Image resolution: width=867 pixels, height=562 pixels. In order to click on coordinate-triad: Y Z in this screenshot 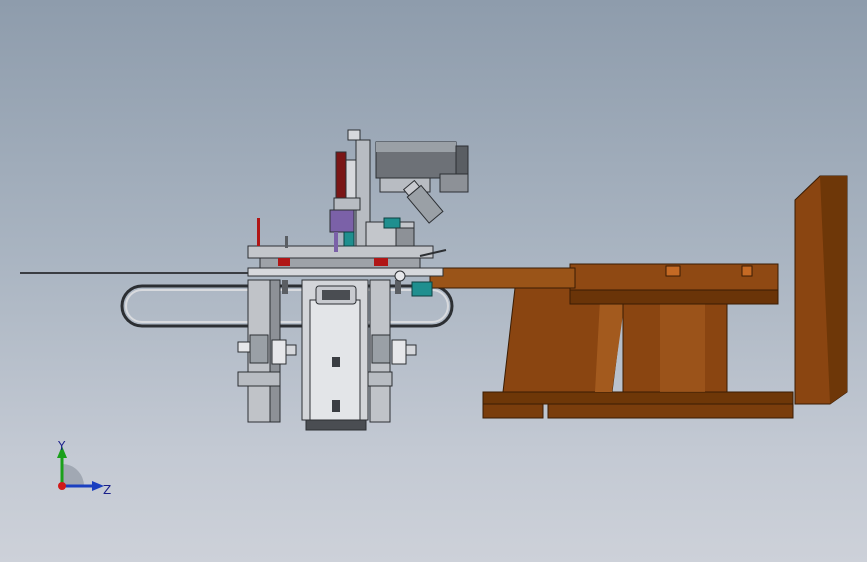, I will do `click(84, 468)`.